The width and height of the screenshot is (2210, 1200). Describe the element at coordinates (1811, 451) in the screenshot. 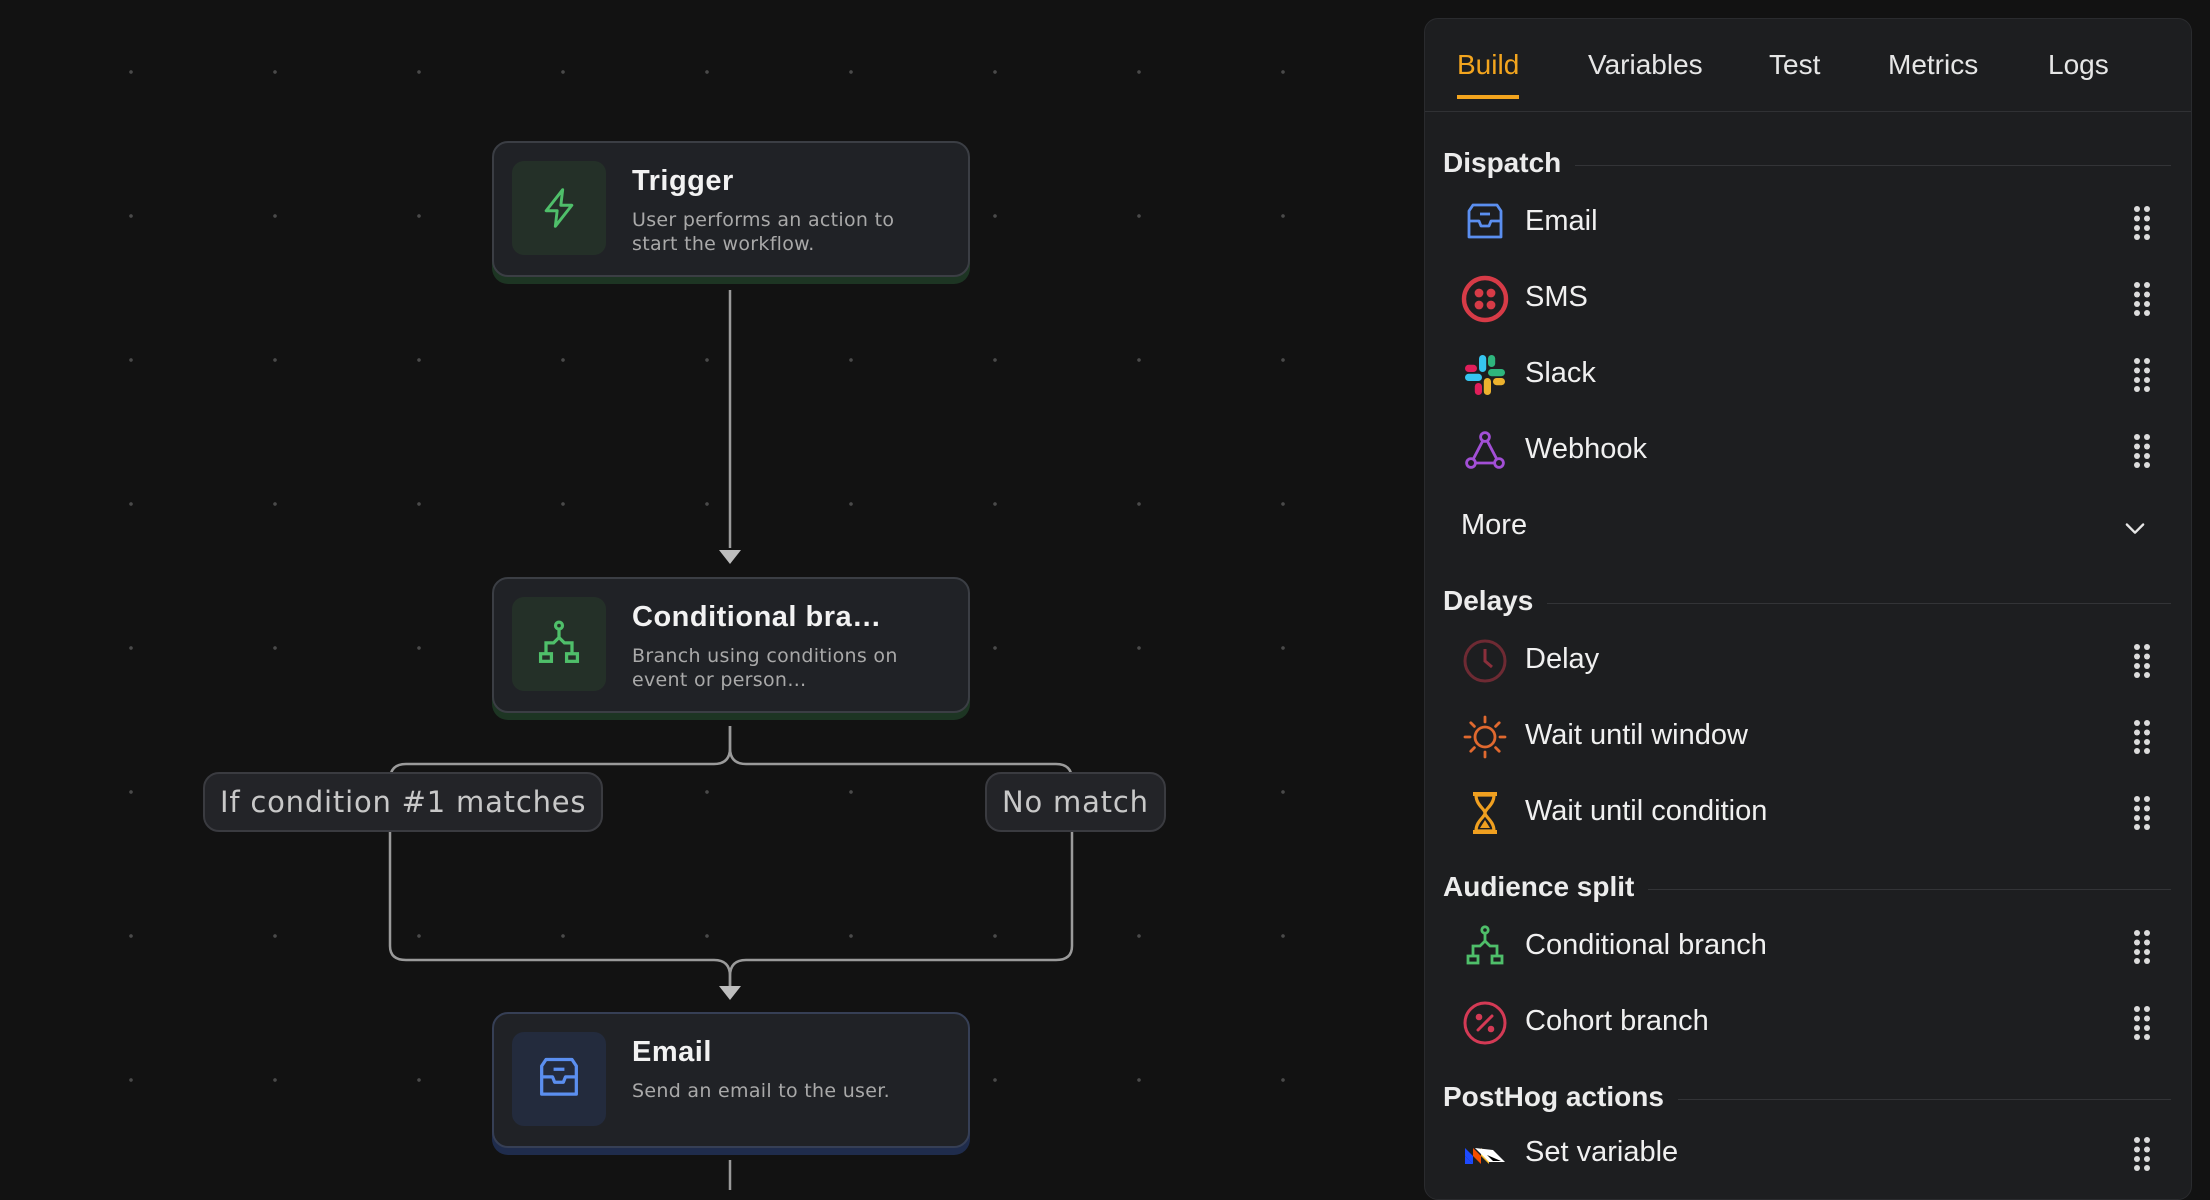

I see `palette-item-webhook: Webhook` at that location.